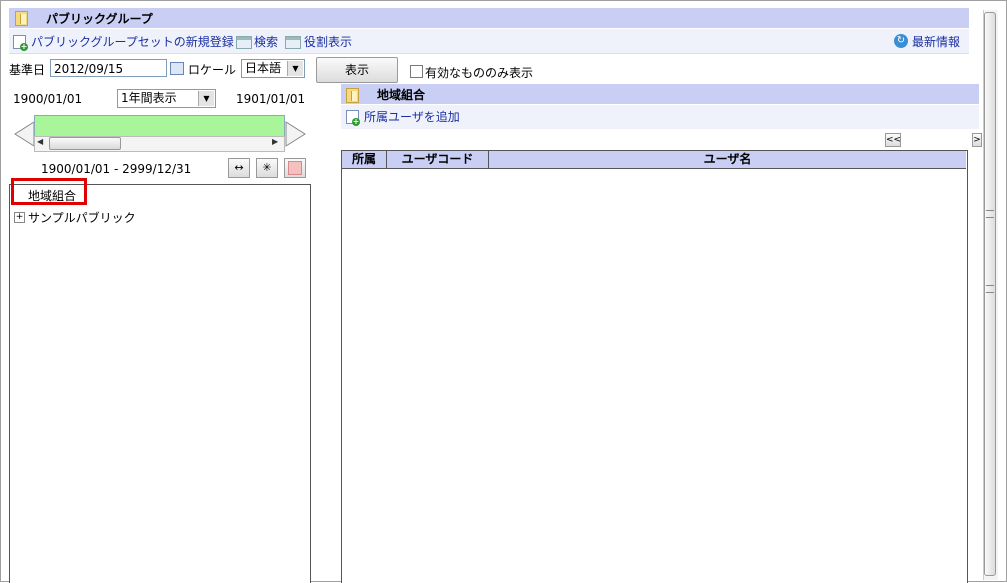 This screenshot has width=1007, height=583. What do you see at coordinates (401, 95) in the screenshot?
I see `group-title: 地域組合` at bounding box center [401, 95].